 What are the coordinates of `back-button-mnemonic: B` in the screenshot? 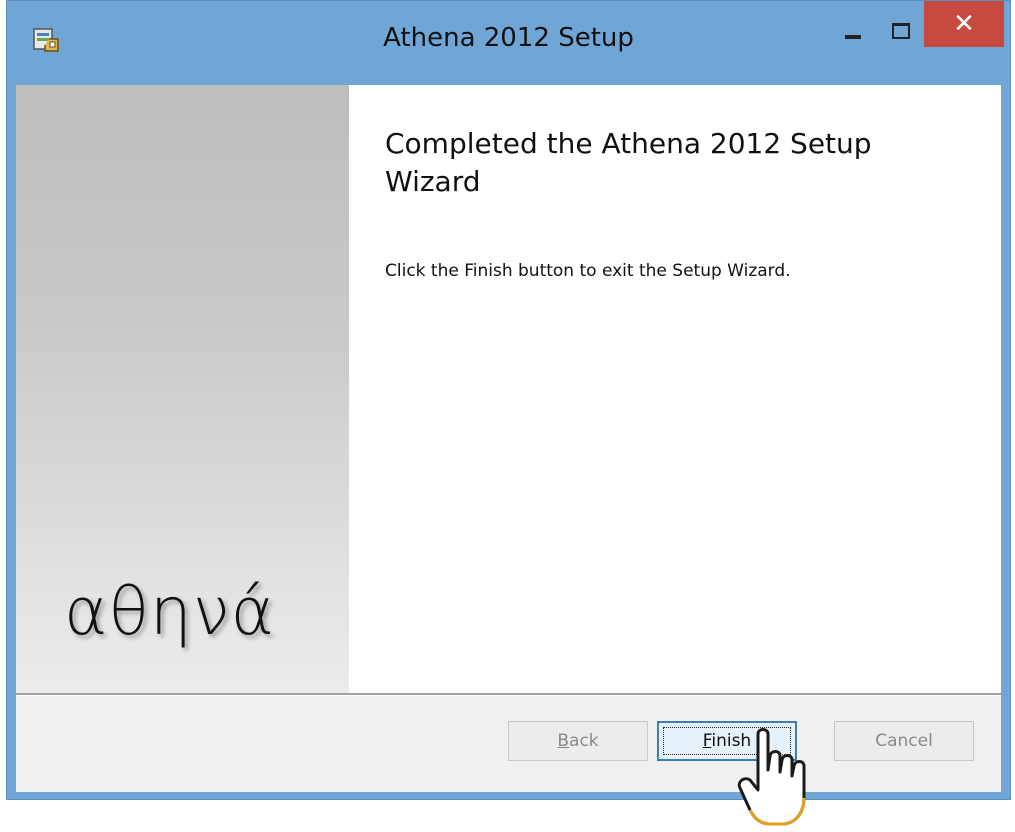 It's located at (563, 741).